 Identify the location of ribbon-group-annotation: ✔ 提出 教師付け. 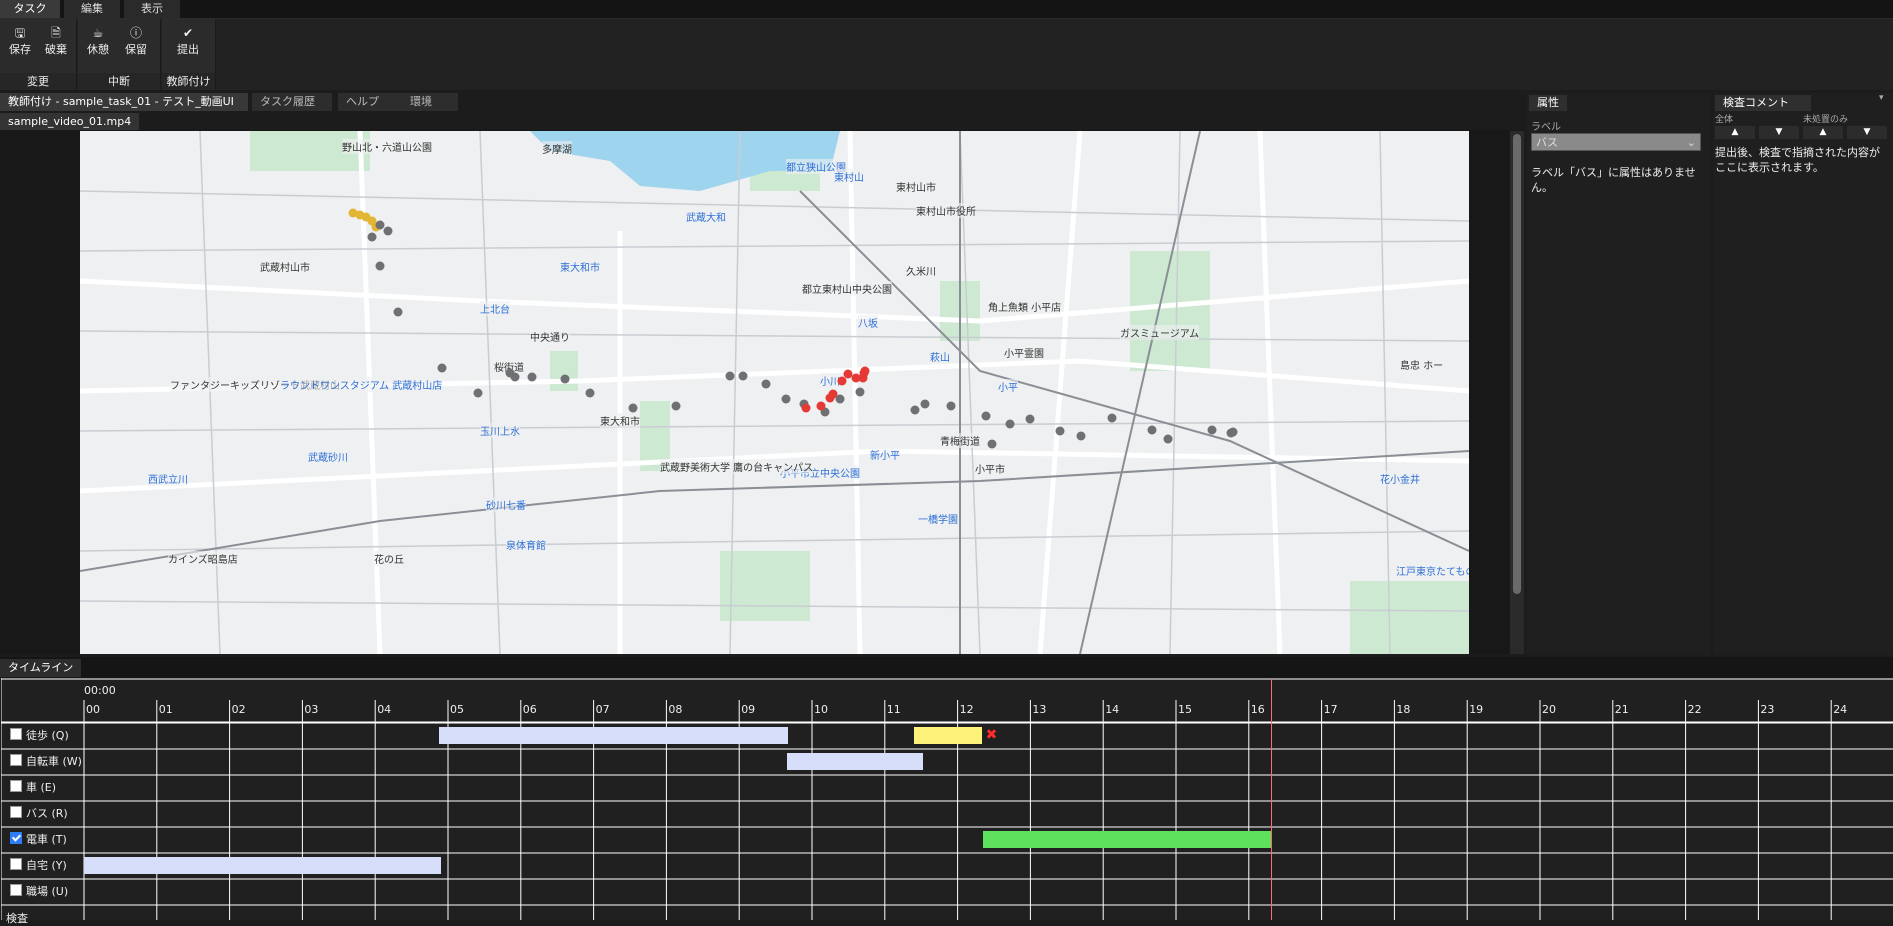
(189, 54).